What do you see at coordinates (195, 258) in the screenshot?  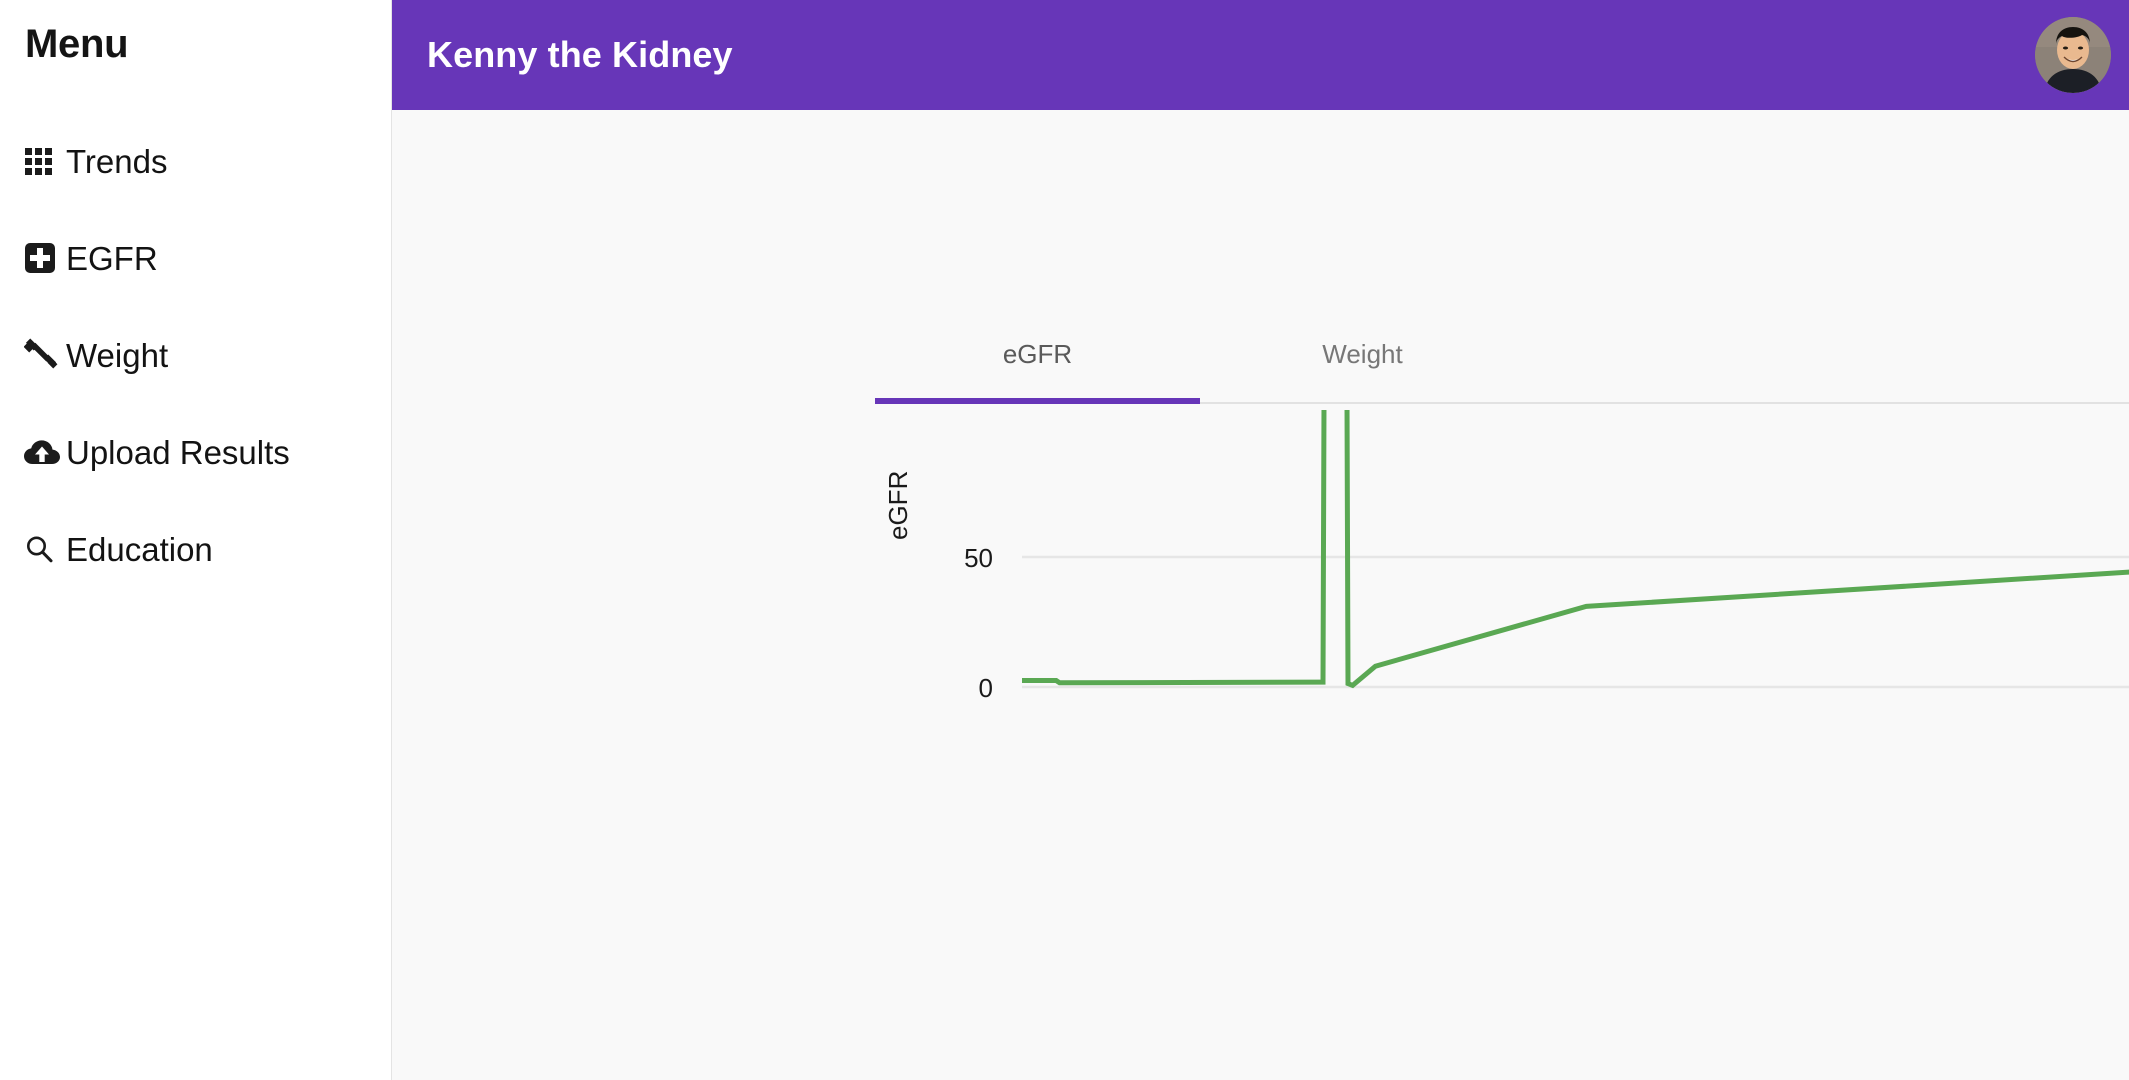 I see `sidebar-item-egfr: EGFR` at bounding box center [195, 258].